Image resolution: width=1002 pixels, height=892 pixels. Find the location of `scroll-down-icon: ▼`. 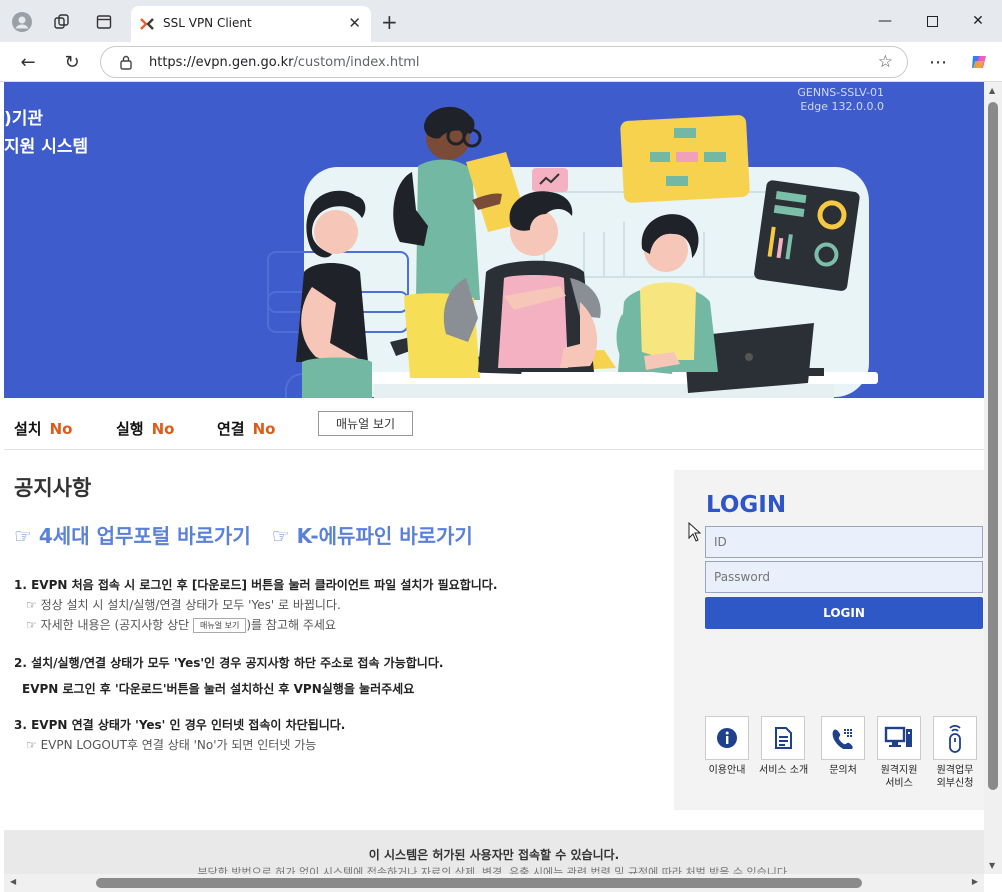

scroll-down-icon: ▼ is located at coordinates (992, 865).